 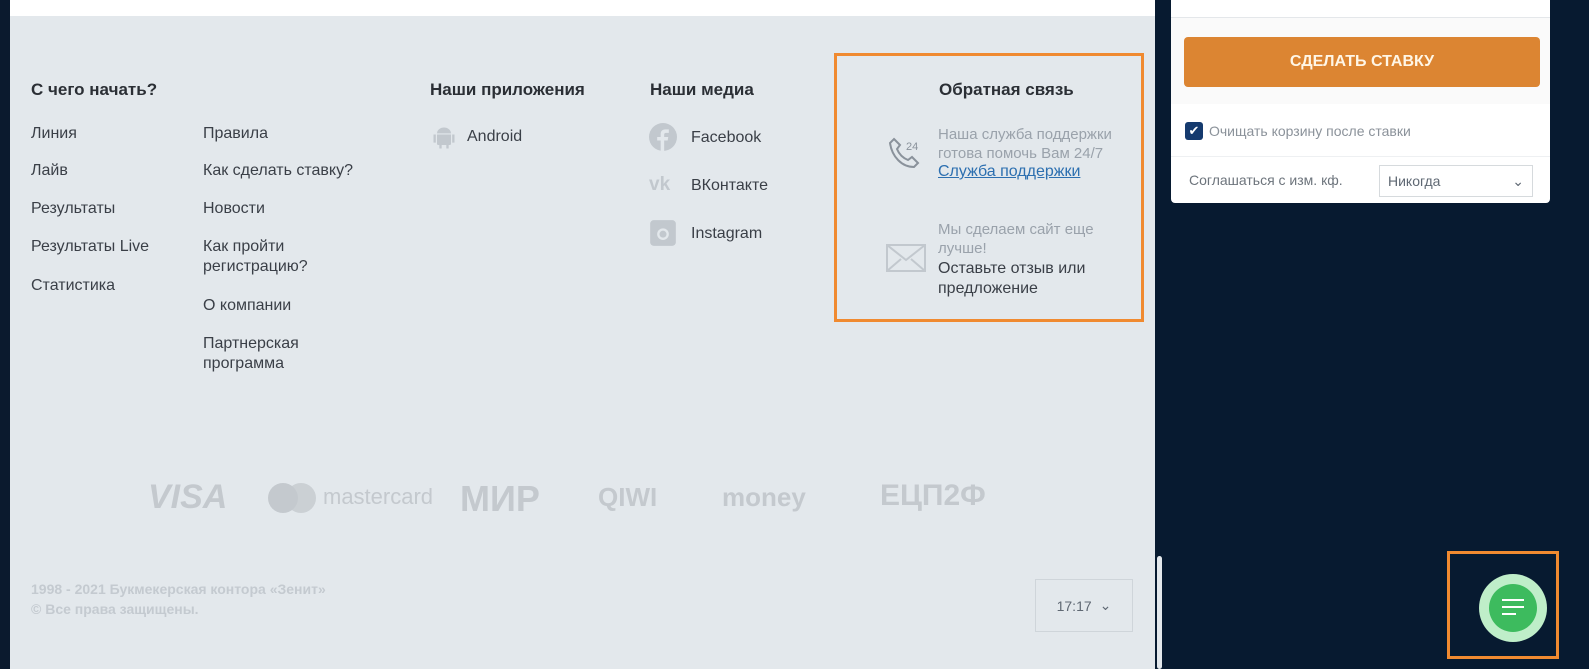 What do you see at coordinates (702, 89) in the screenshot?
I see `media-heading: Наши медиа` at bounding box center [702, 89].